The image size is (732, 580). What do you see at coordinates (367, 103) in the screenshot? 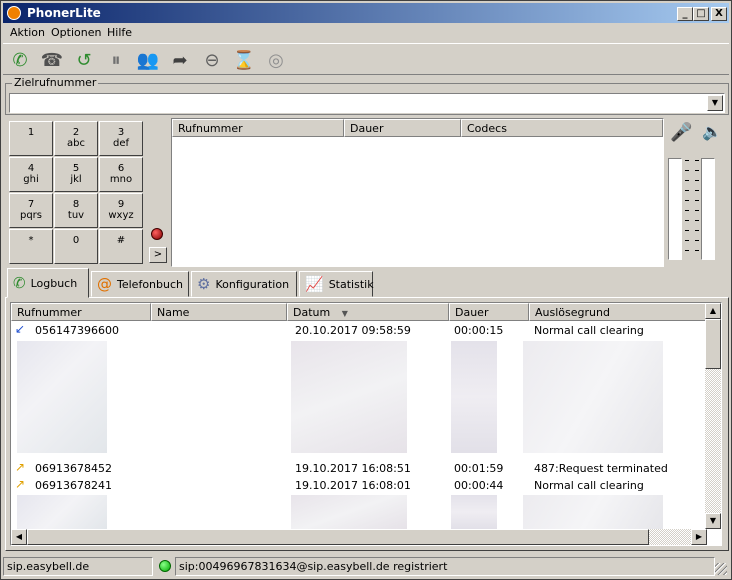
I see `target-number-input: ▼` at bounding box center [367, 103].